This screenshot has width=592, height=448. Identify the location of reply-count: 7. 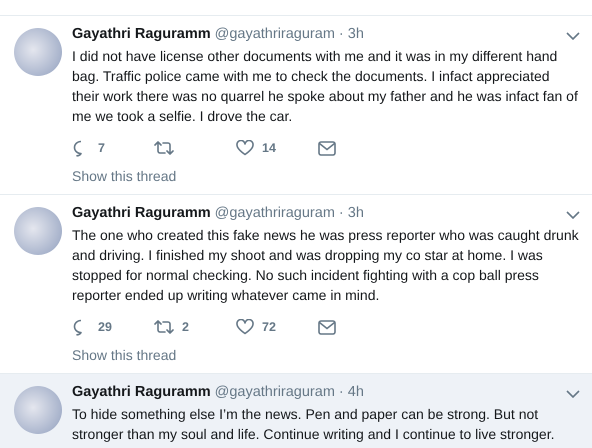
(101, 148).